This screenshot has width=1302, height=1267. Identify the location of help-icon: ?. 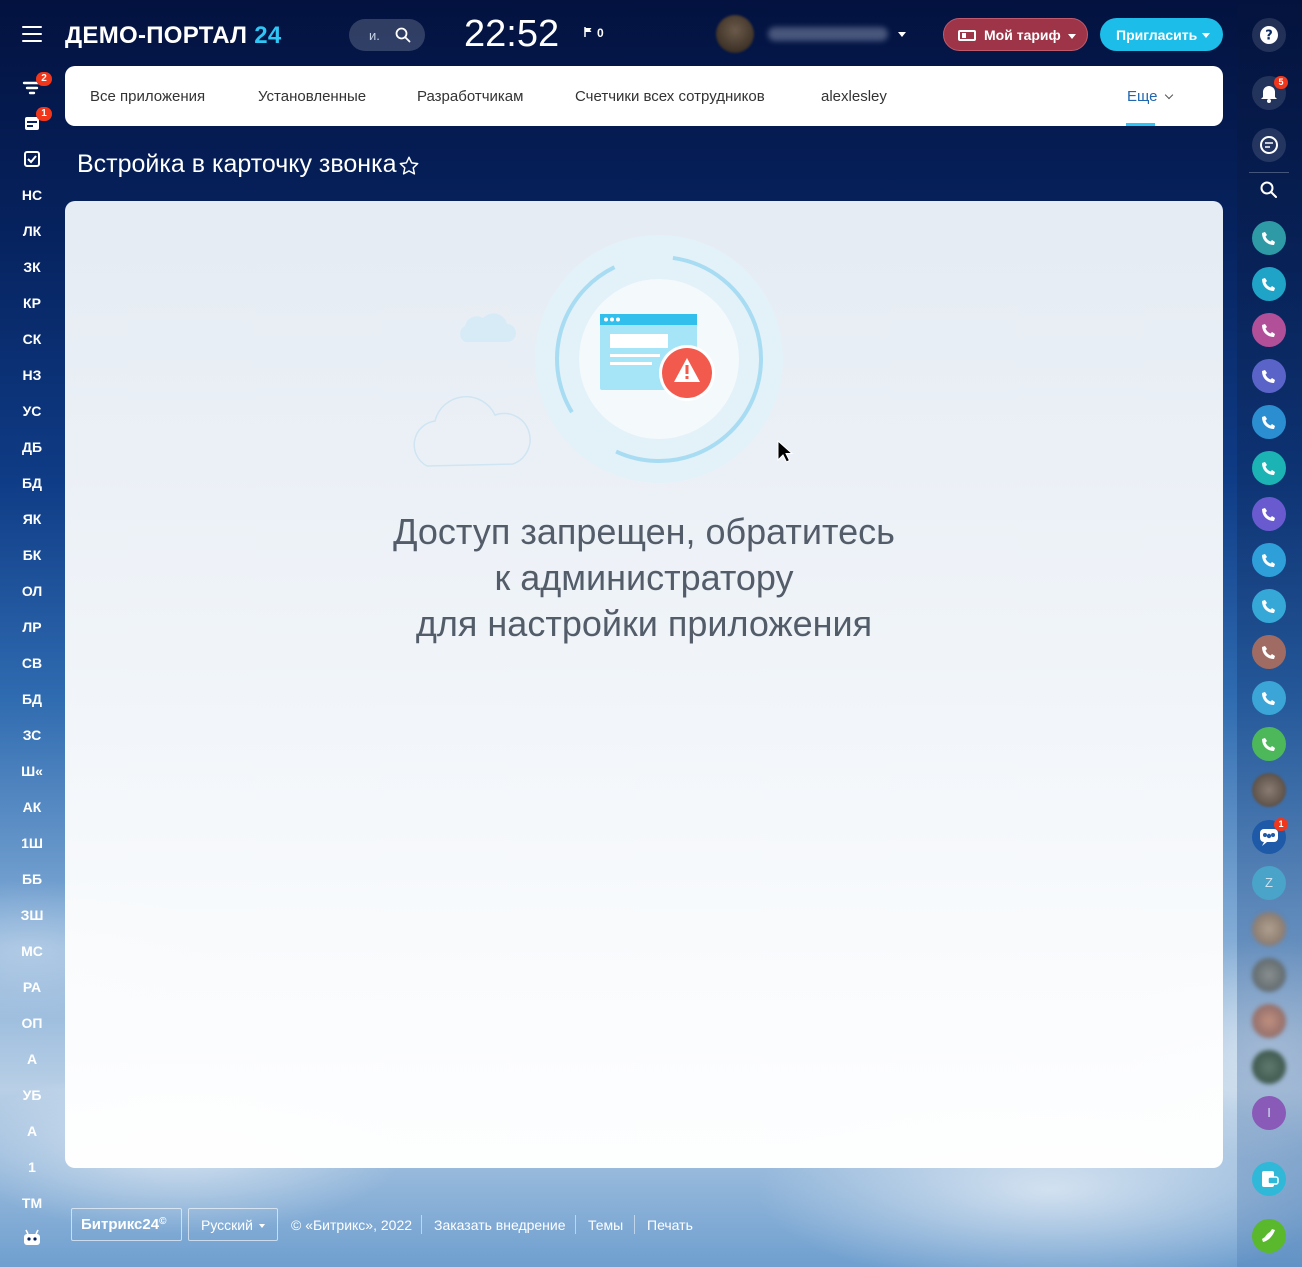
(1269, 35).